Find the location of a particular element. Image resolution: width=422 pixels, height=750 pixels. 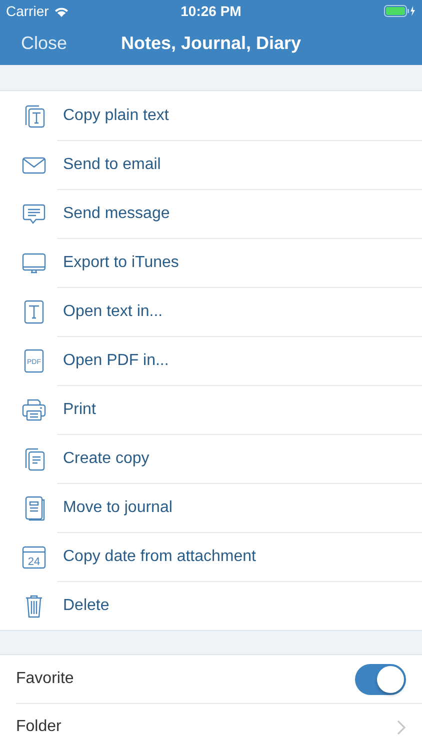

wifi-icon is located at coordinates (61, 11).